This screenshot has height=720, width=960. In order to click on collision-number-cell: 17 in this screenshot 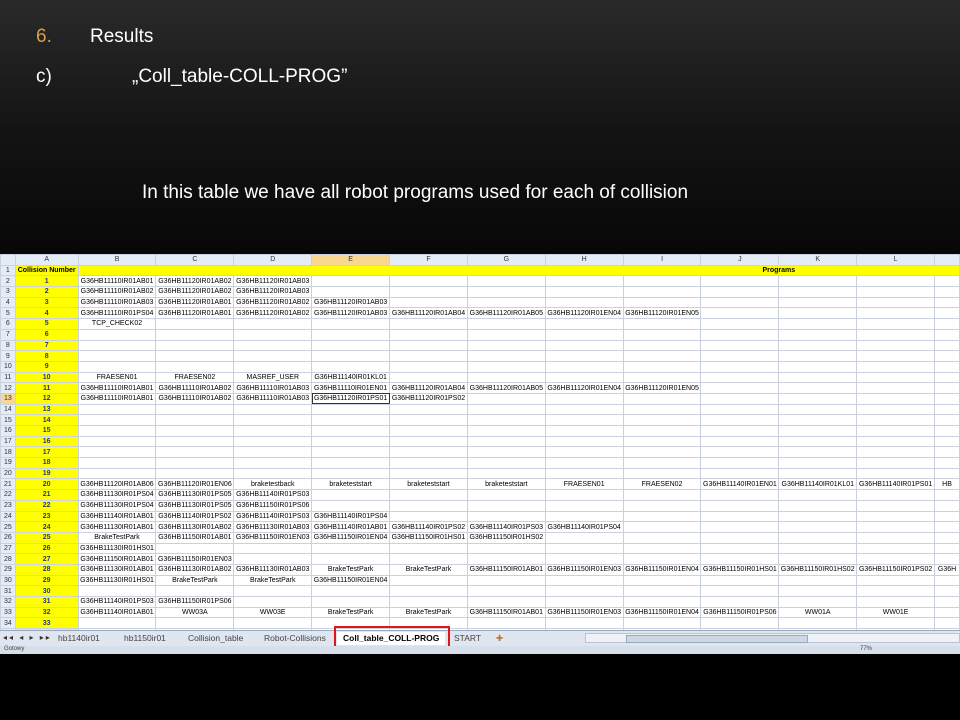, I will do `click(46, 452)`.